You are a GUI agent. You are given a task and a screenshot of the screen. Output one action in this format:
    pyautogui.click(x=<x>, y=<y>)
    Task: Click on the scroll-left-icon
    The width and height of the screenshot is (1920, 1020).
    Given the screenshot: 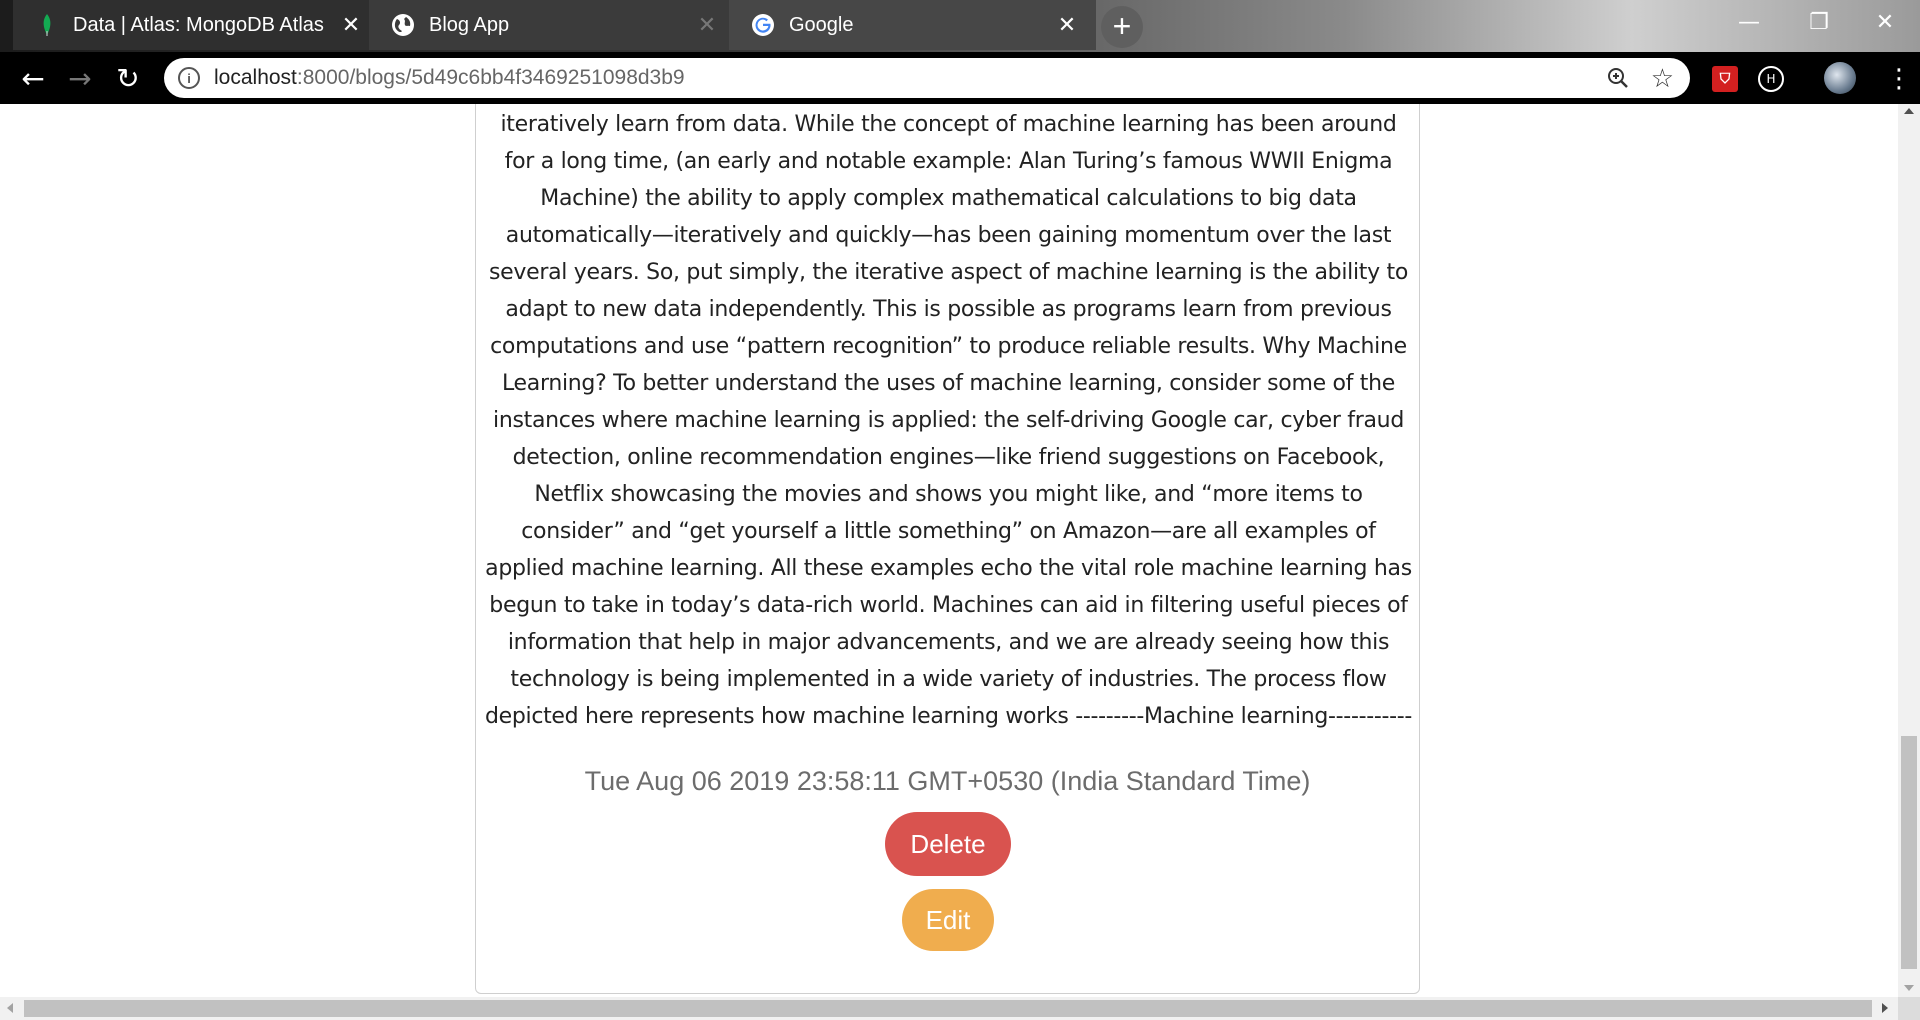 What is the action you would take?
    pyautogui.click(x=10, y=1008)
    